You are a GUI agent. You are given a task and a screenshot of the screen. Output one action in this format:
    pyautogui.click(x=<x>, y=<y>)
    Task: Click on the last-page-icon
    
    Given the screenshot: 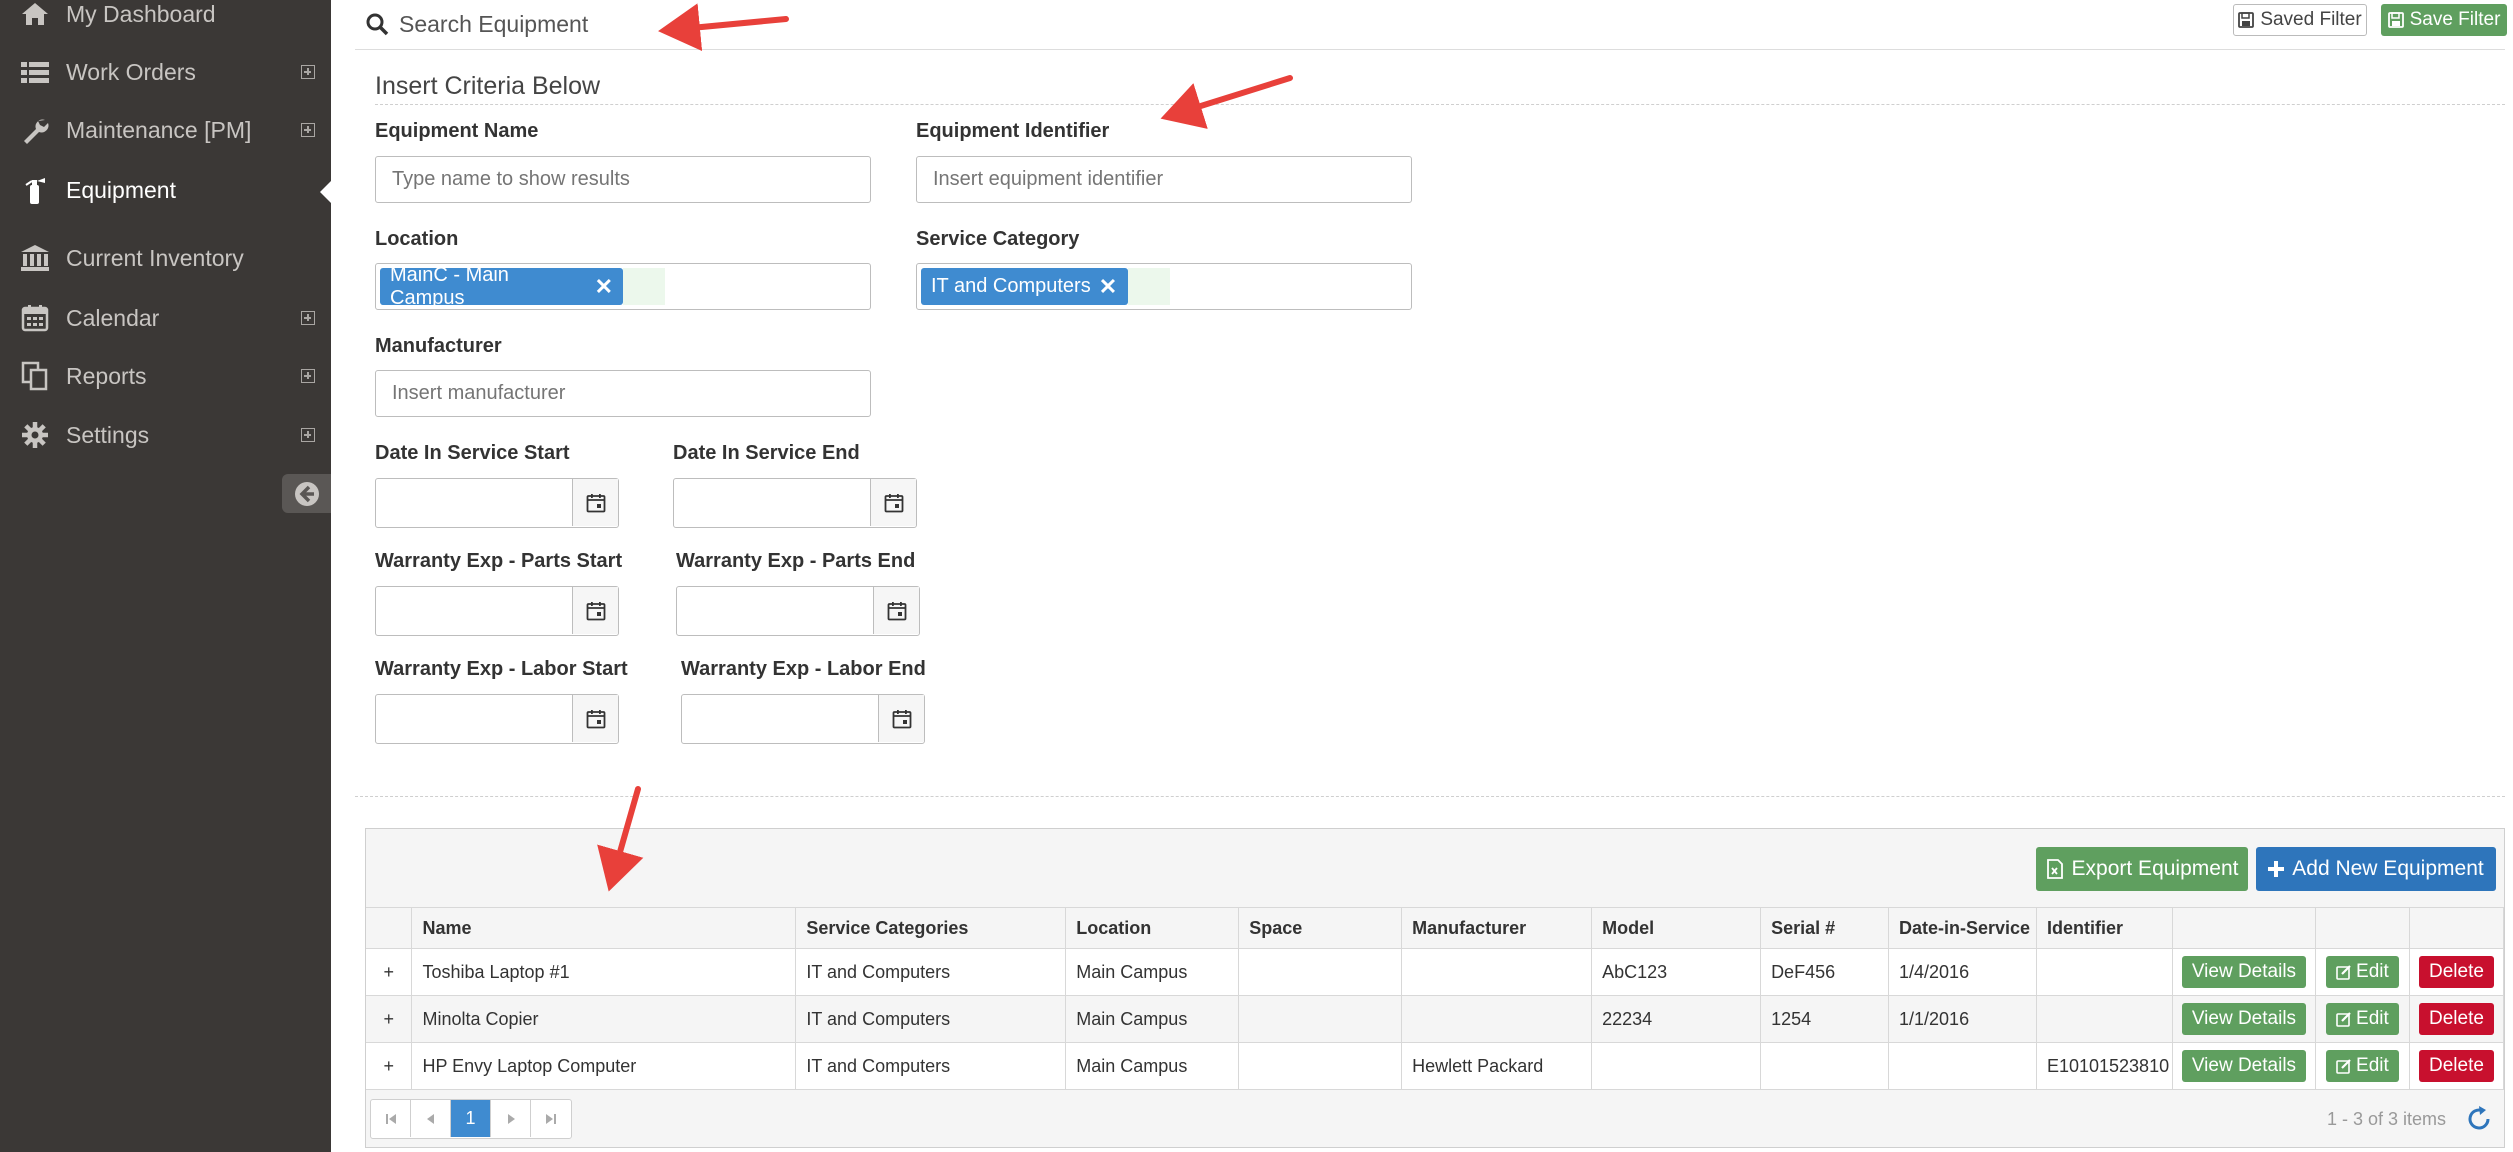 What is the action you would take?
    pyautogui.click(x=551, y=1118)
    